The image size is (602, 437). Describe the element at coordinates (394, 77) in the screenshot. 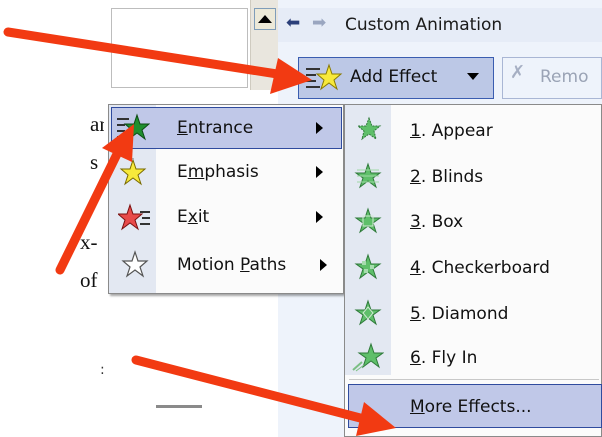

I see `add-effect-label: Add Effect` at that location.